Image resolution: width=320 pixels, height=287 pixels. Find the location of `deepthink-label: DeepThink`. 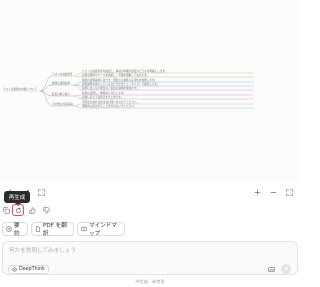

deepthink-label: DeepThink is located at coordinates (32, 269).